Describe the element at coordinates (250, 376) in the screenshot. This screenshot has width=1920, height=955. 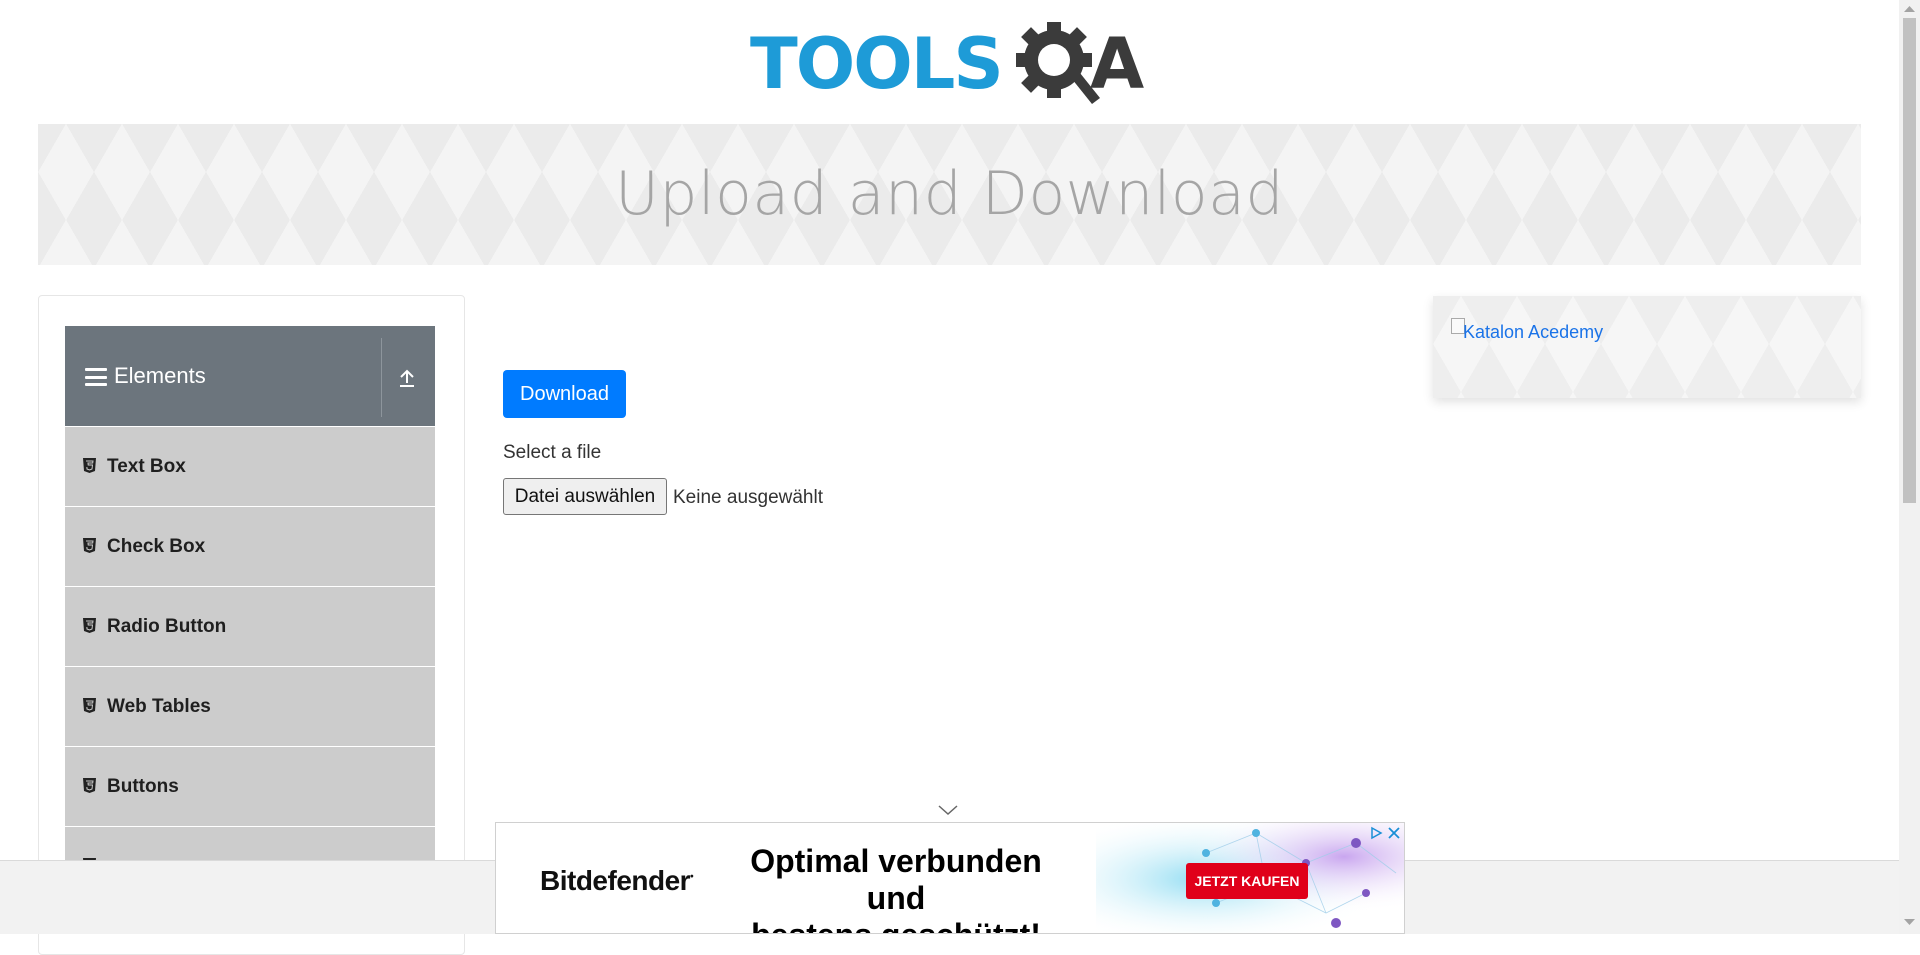
I see `elements-group-header: Elements` at that location.